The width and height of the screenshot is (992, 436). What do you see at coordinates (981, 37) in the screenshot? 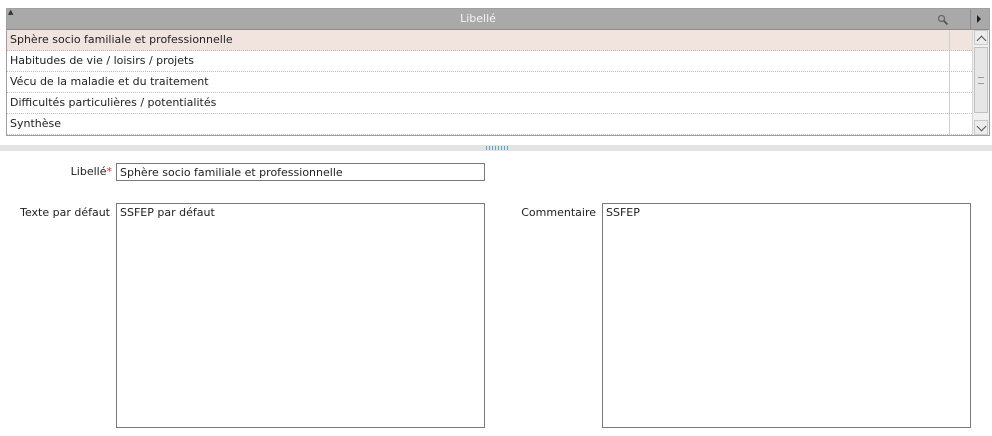
I see `scroll-up-icon` at bounding box center [981, 37].